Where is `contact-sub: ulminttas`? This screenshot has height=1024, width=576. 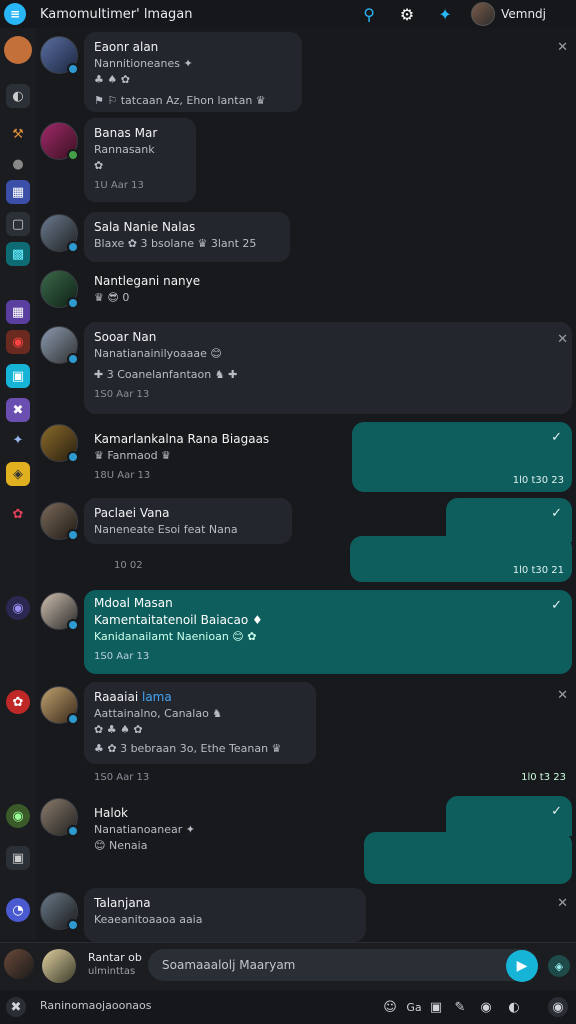
contact-sub: ulminttas is located at coordinates (112, 971).